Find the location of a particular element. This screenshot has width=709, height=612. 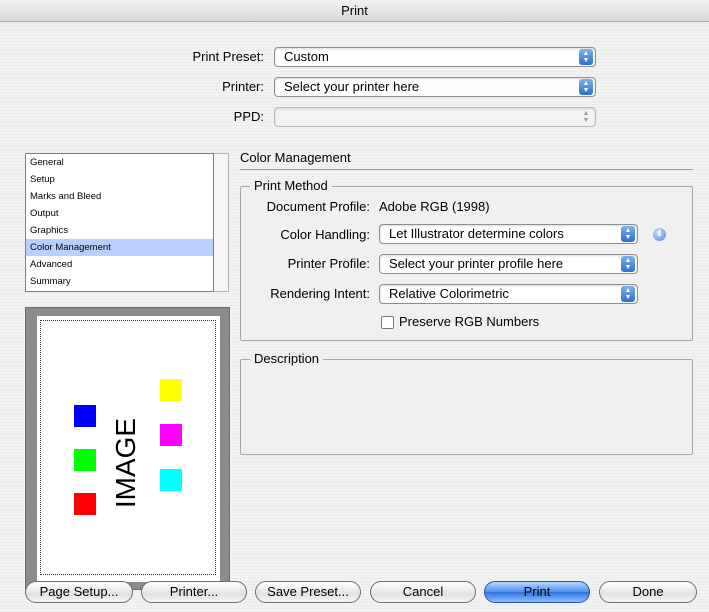

preview-swatch-red is located at coordinates (85, 504).